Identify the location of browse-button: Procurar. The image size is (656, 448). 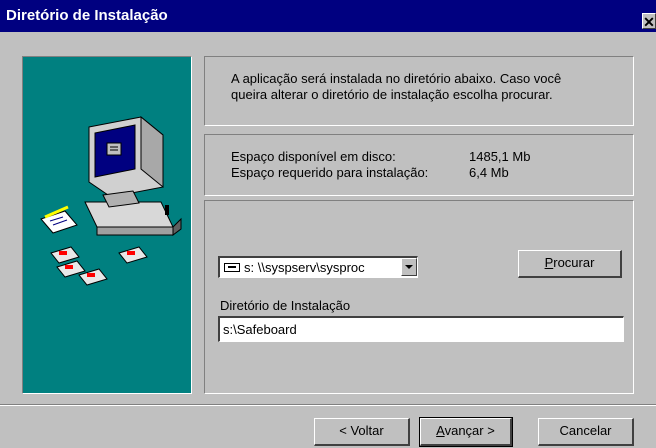
(570, 264).